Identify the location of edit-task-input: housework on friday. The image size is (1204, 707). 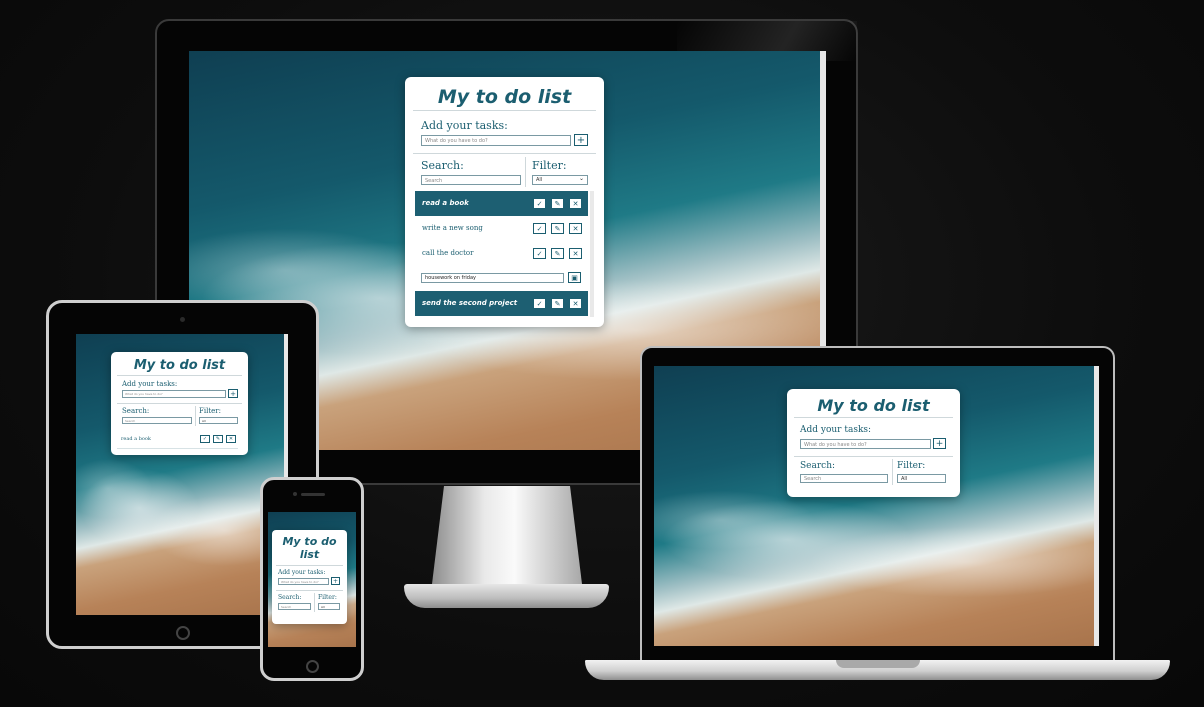
(492, 278).